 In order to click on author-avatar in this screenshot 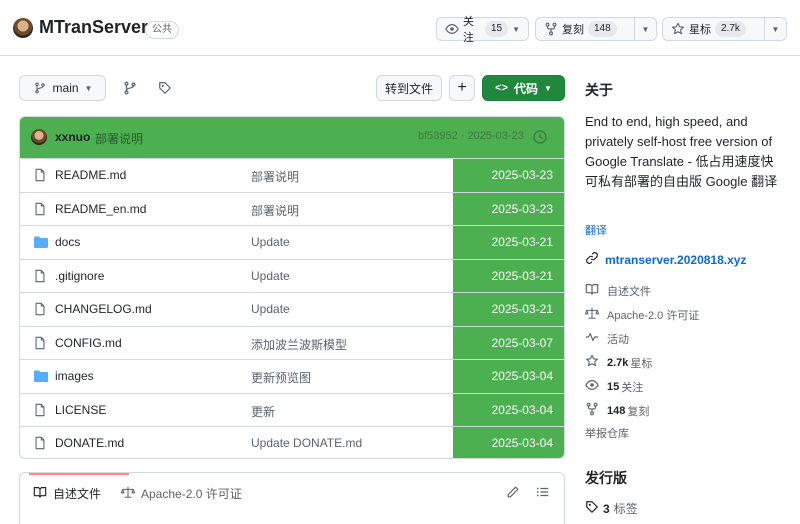, I will do `click(39, 137)`.